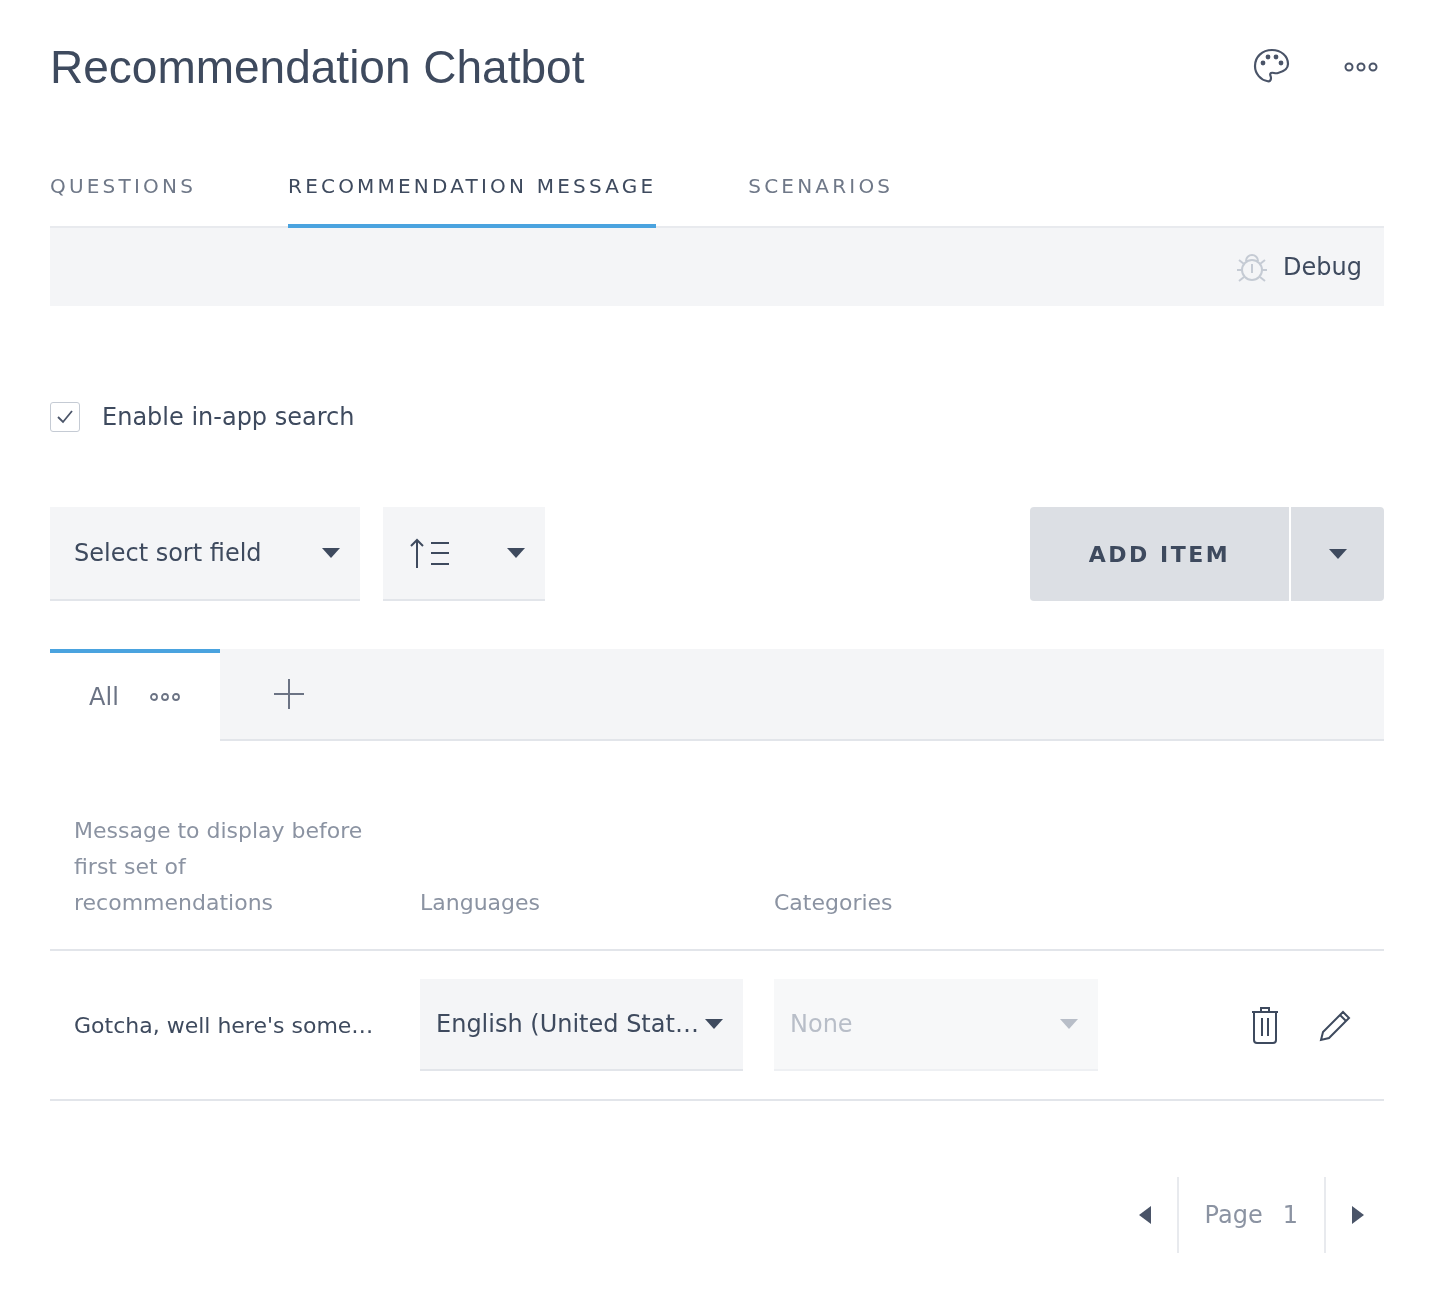 This screenshot has width=1440, height=1291. Describe the element at coordinates (1144, 1215) in the screenshot. I see `previous-page-icon` at that location.